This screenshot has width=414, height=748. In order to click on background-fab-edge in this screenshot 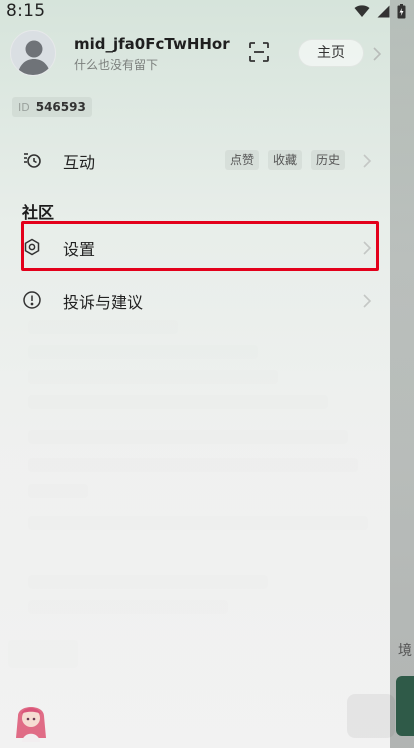, I will do `click(405, 706)`.